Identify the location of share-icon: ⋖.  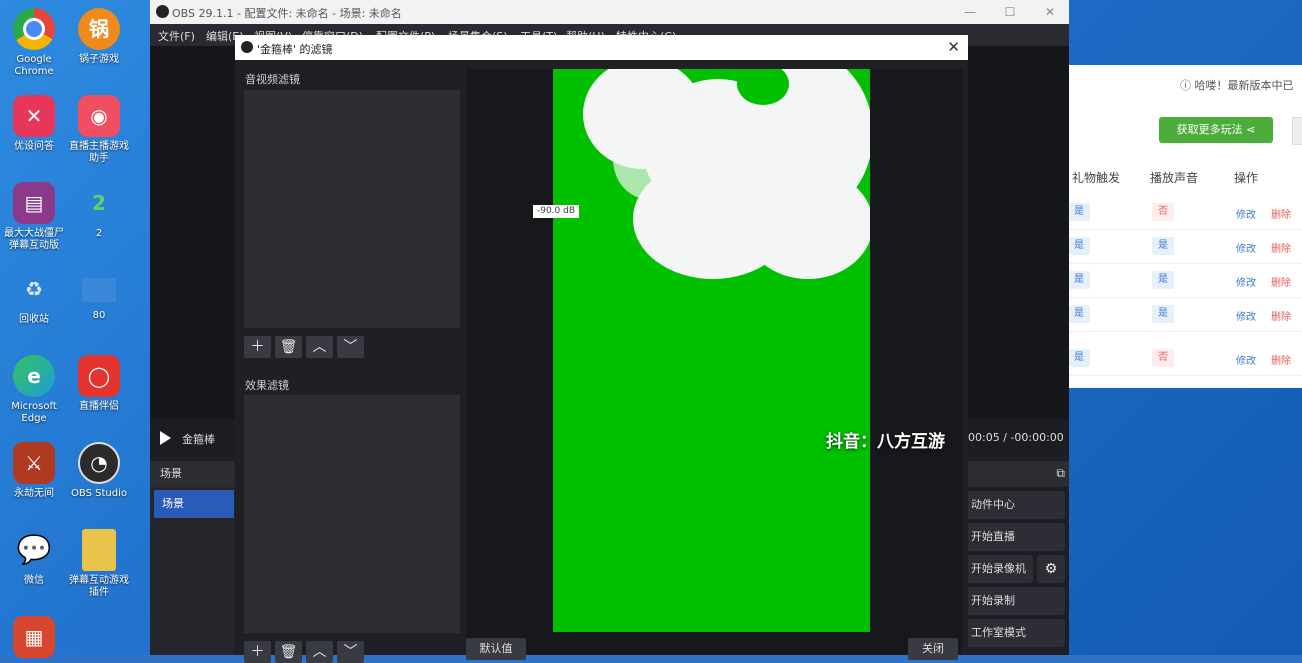
(1251, 129).